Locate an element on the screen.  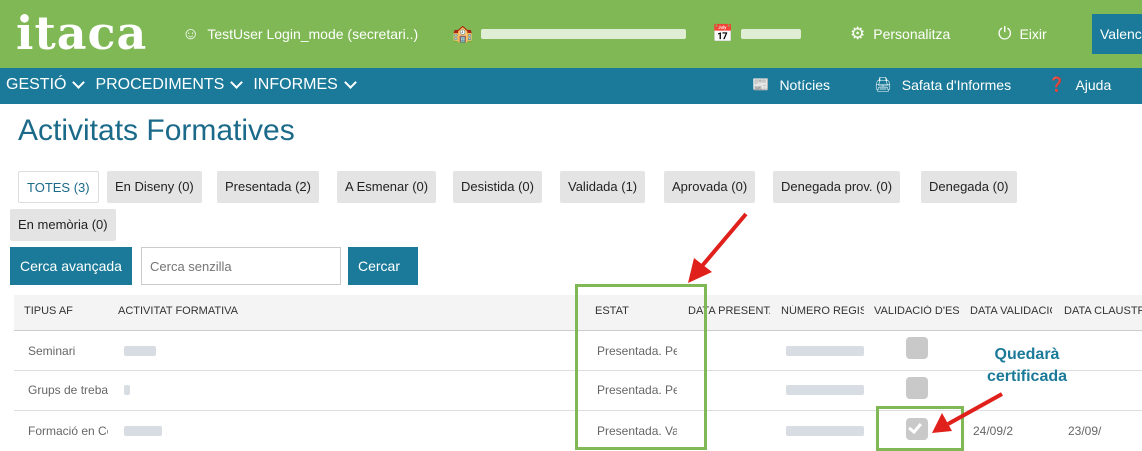
arrow-to-checkbox-icon is located at coordinates (967, 412).